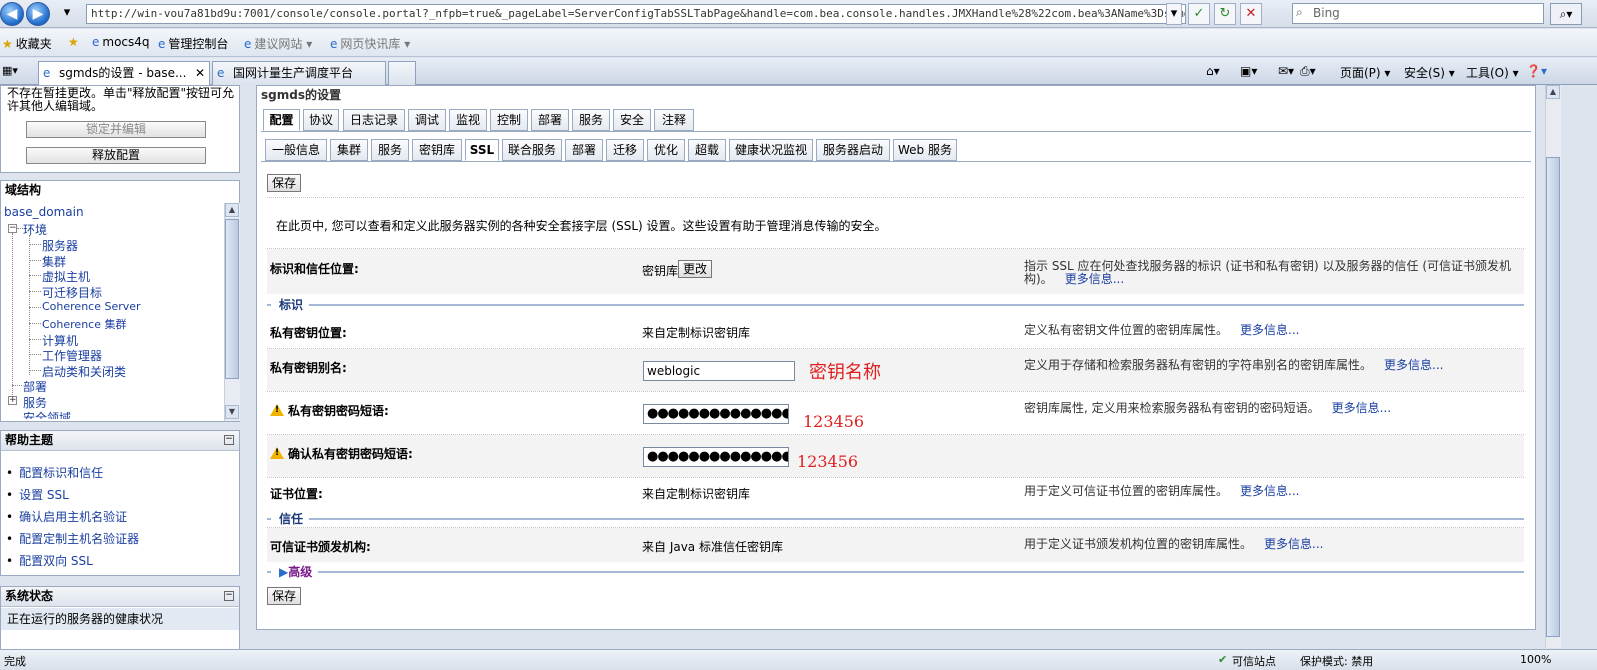 The height and width of the screenshot is (670, 1597). I want to click on close-tab-icon: ✕, so click(200, 73).